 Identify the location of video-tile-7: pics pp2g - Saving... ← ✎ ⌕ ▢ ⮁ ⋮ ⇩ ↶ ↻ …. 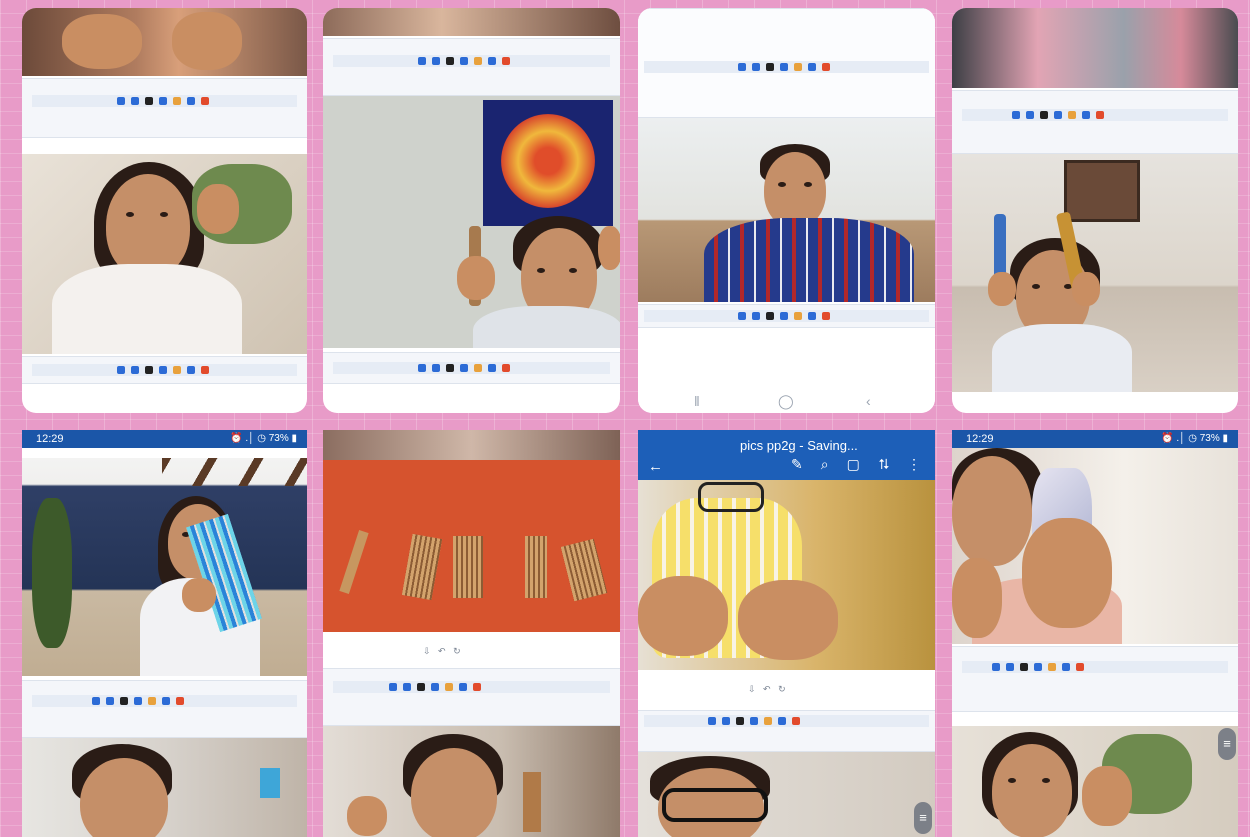
(786, 633).